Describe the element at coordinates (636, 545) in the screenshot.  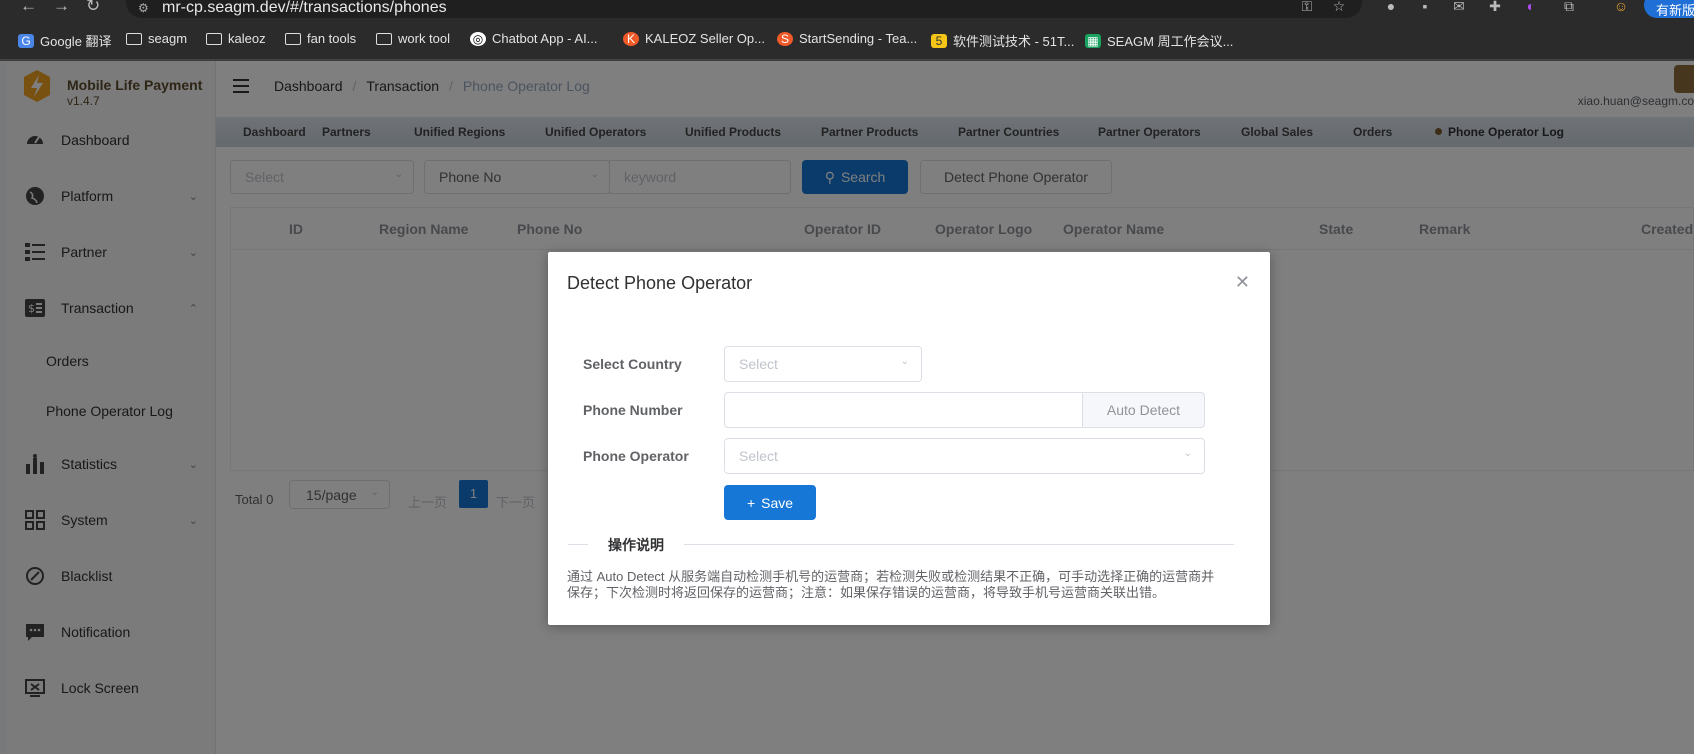
I see `instructions-title: 操作说明` at that location.